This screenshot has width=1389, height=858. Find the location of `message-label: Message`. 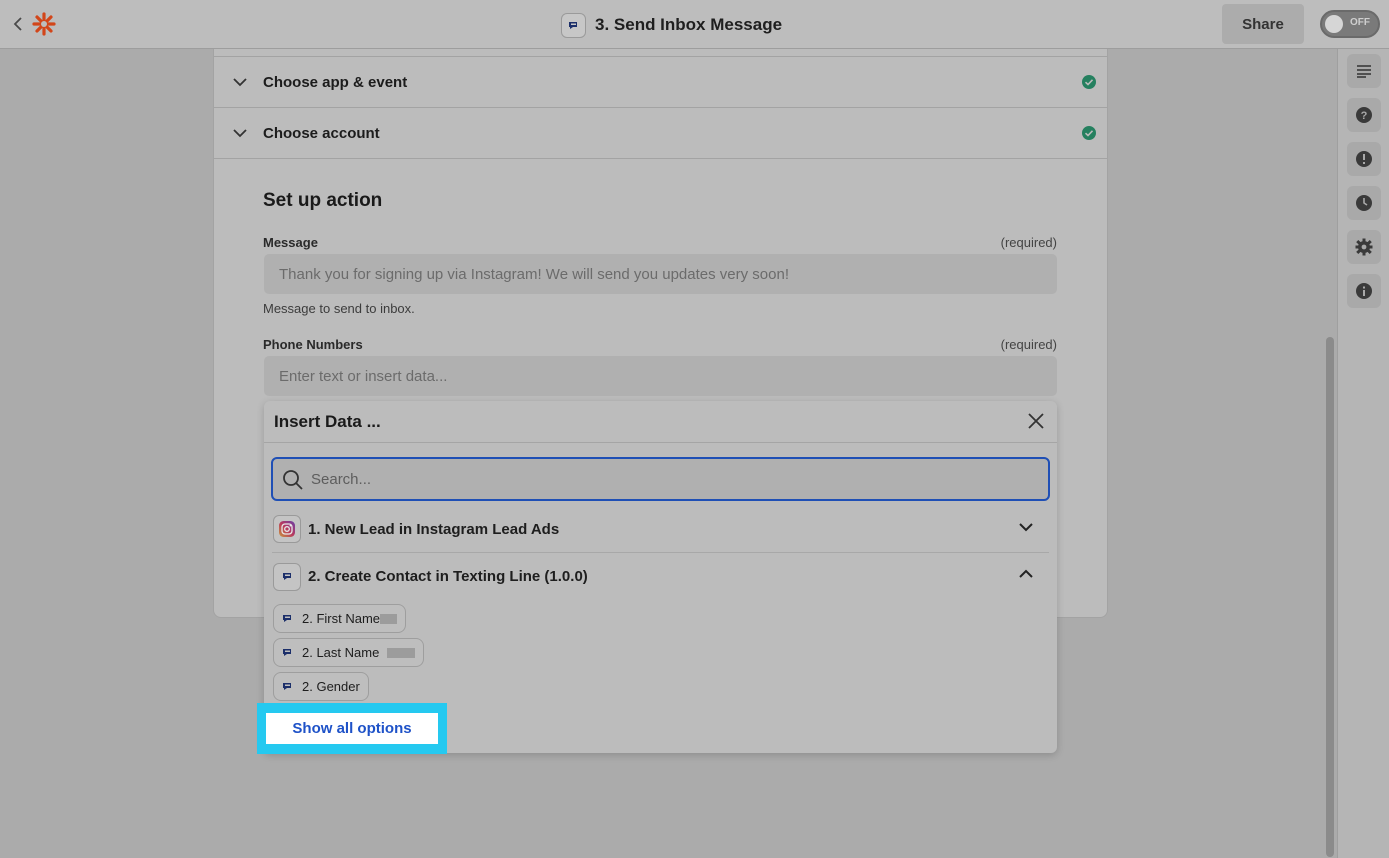

message-label: Message is located at coordinates (290, 242).